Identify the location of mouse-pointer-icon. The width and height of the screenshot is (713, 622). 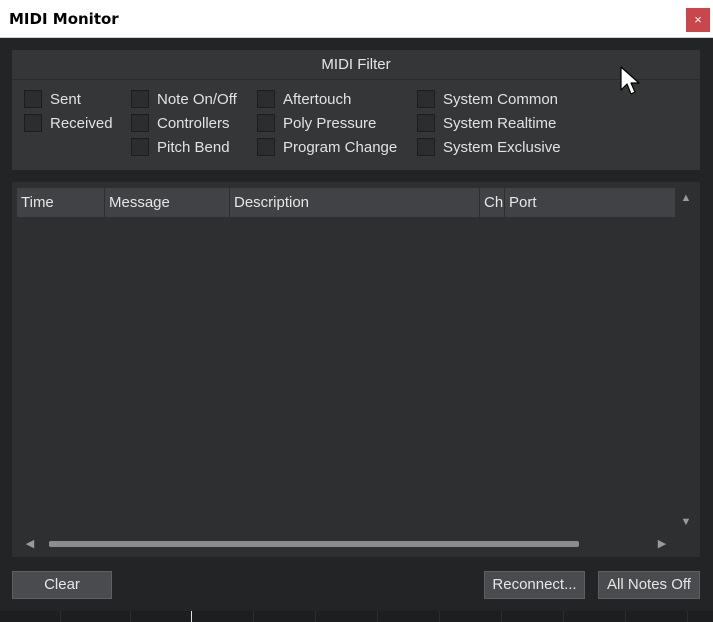
(630, 80).